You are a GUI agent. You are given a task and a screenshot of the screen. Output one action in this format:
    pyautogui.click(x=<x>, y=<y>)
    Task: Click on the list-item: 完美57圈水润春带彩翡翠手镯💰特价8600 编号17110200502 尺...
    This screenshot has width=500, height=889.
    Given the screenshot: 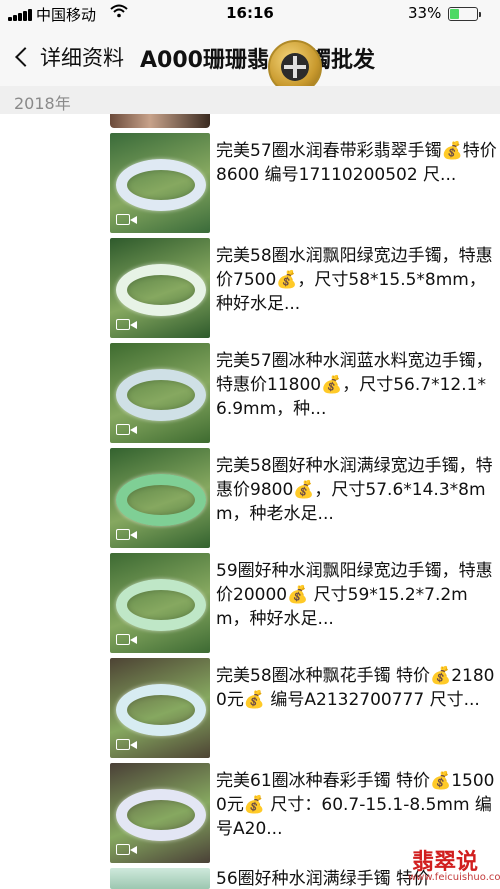 What is the action you would take?
    pyautogui.click(x=305, y=183)
    